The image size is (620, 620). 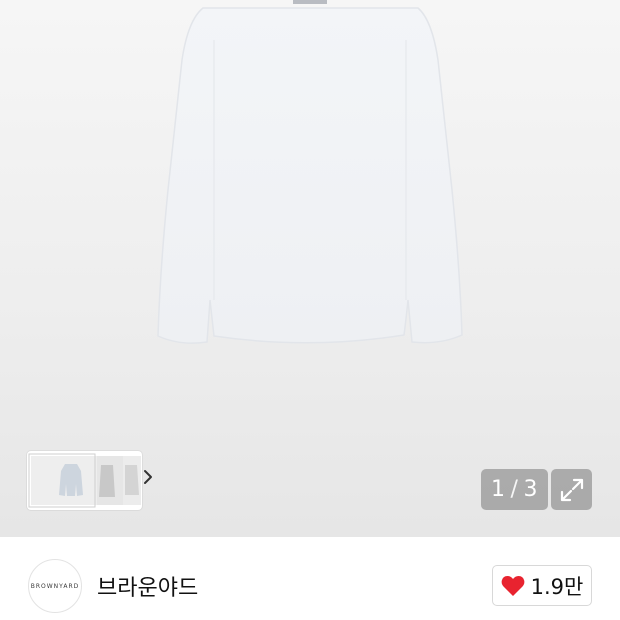 What do you see at coordinates (153, 481) in the screenshot?
I see `chevron-right-icon` at bounding box center [153, 481].